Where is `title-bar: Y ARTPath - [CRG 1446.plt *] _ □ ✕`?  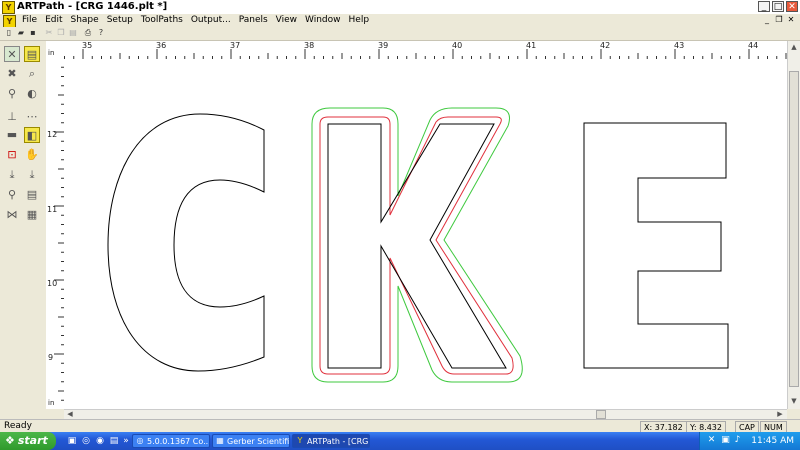
title-bar: Y ARTPath - [CRG 1446.plt *] _ □ ✕ is located at coordinates (400, 7).